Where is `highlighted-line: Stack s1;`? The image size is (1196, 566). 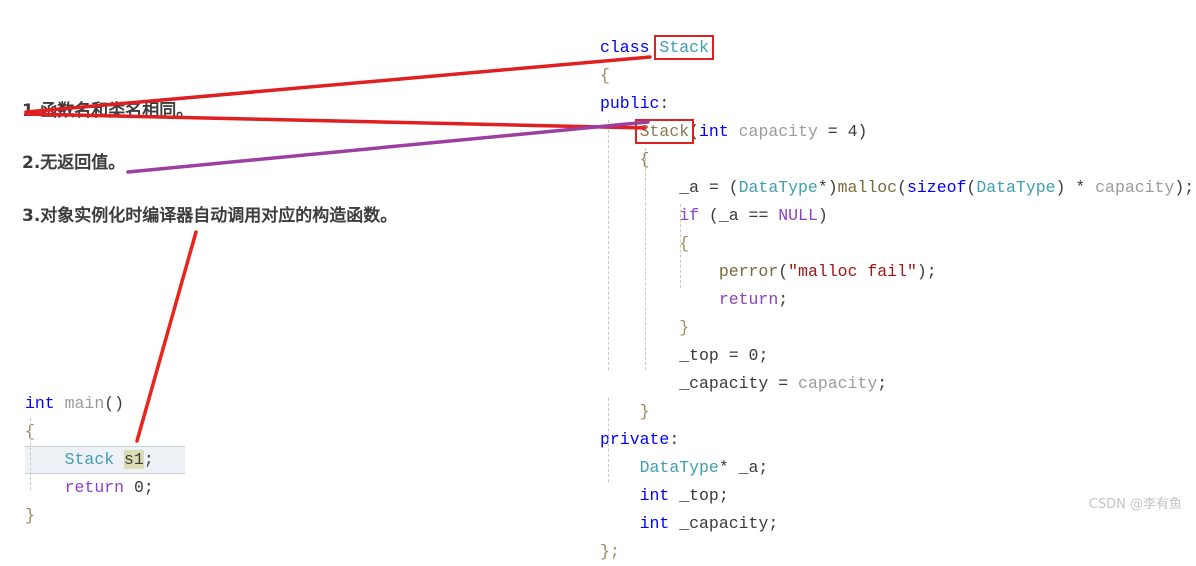 highlighted-line: Stack s1; is located at coordinates (105, 460).